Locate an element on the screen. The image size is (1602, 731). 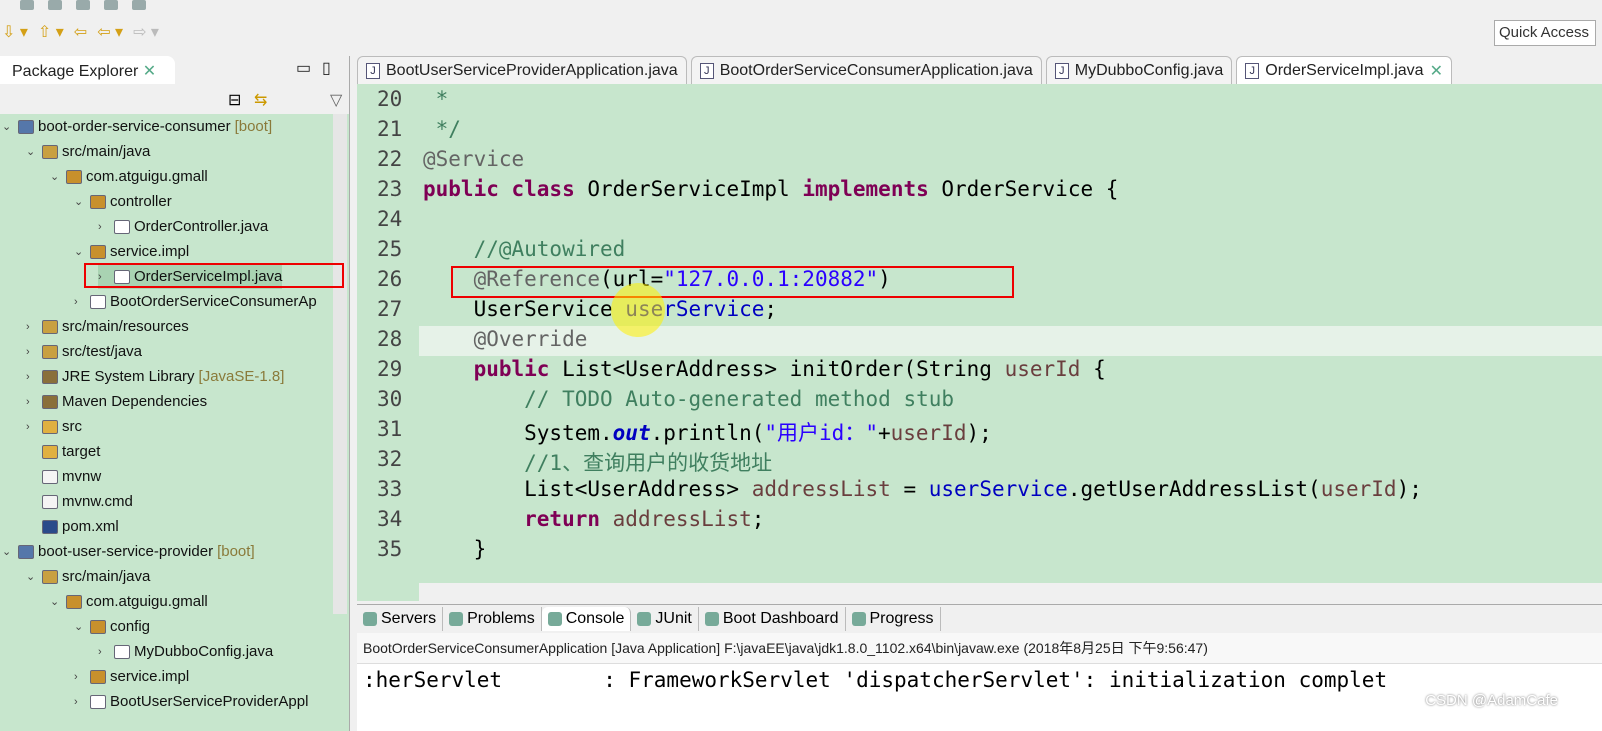
tree-item: › src/main/resources is located at coordinates (107, 327).